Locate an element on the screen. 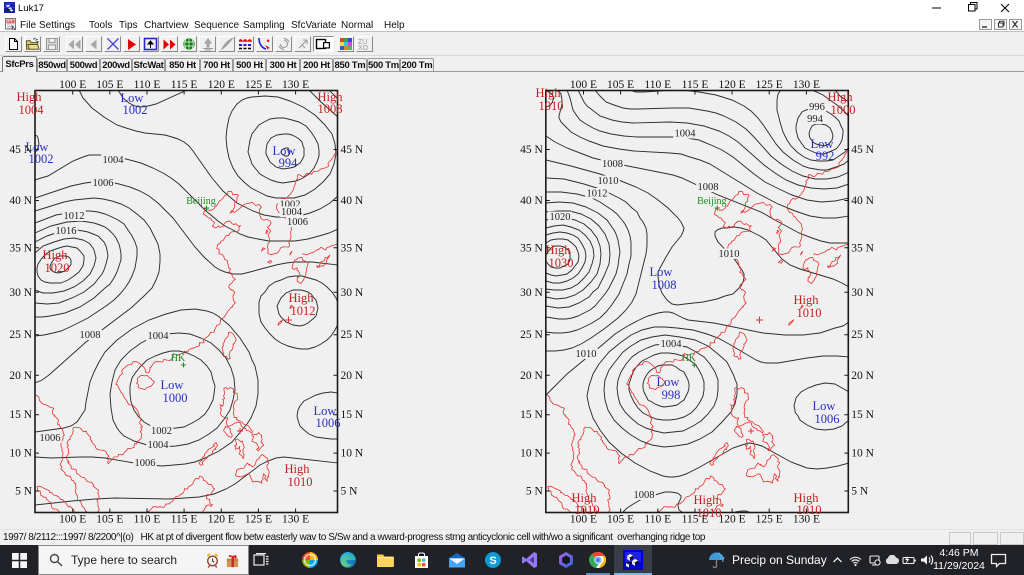  svg-text: 1012 is located at coordinates (74, 216).